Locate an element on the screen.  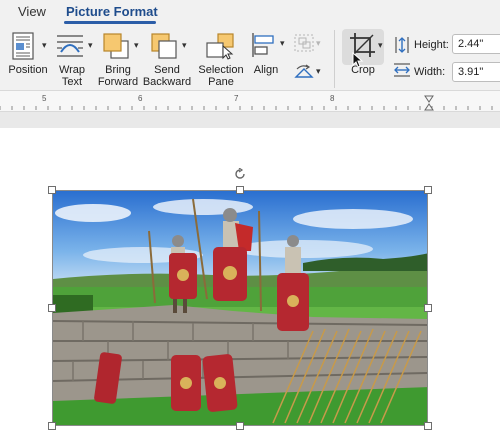
ribbon-separator is located at coordinates (334, 59).